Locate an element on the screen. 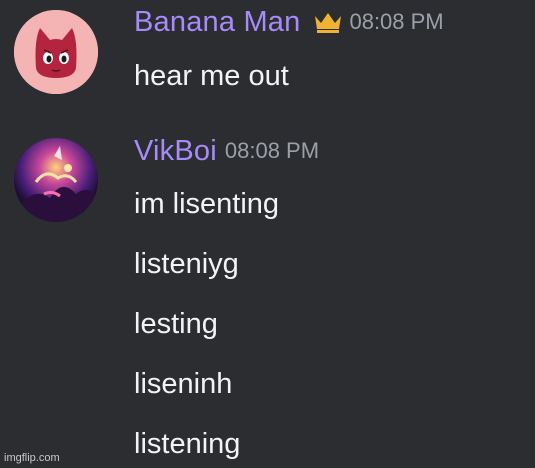 The image size is (535, 468). cat-face-icon is located at coordinates (56, 52).